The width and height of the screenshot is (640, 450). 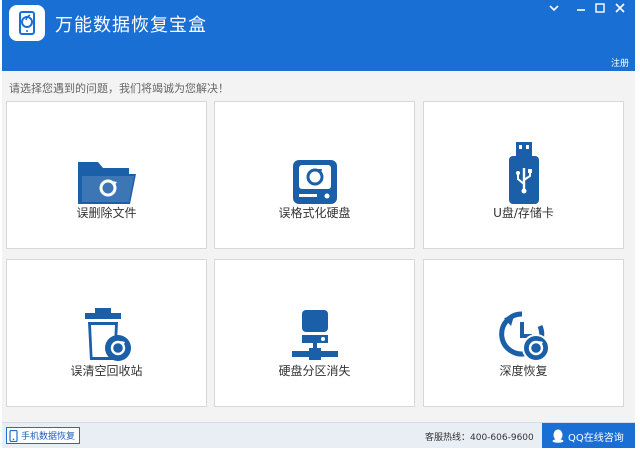 I want to click on chevron-down-icon, so click(x=554, y=8).